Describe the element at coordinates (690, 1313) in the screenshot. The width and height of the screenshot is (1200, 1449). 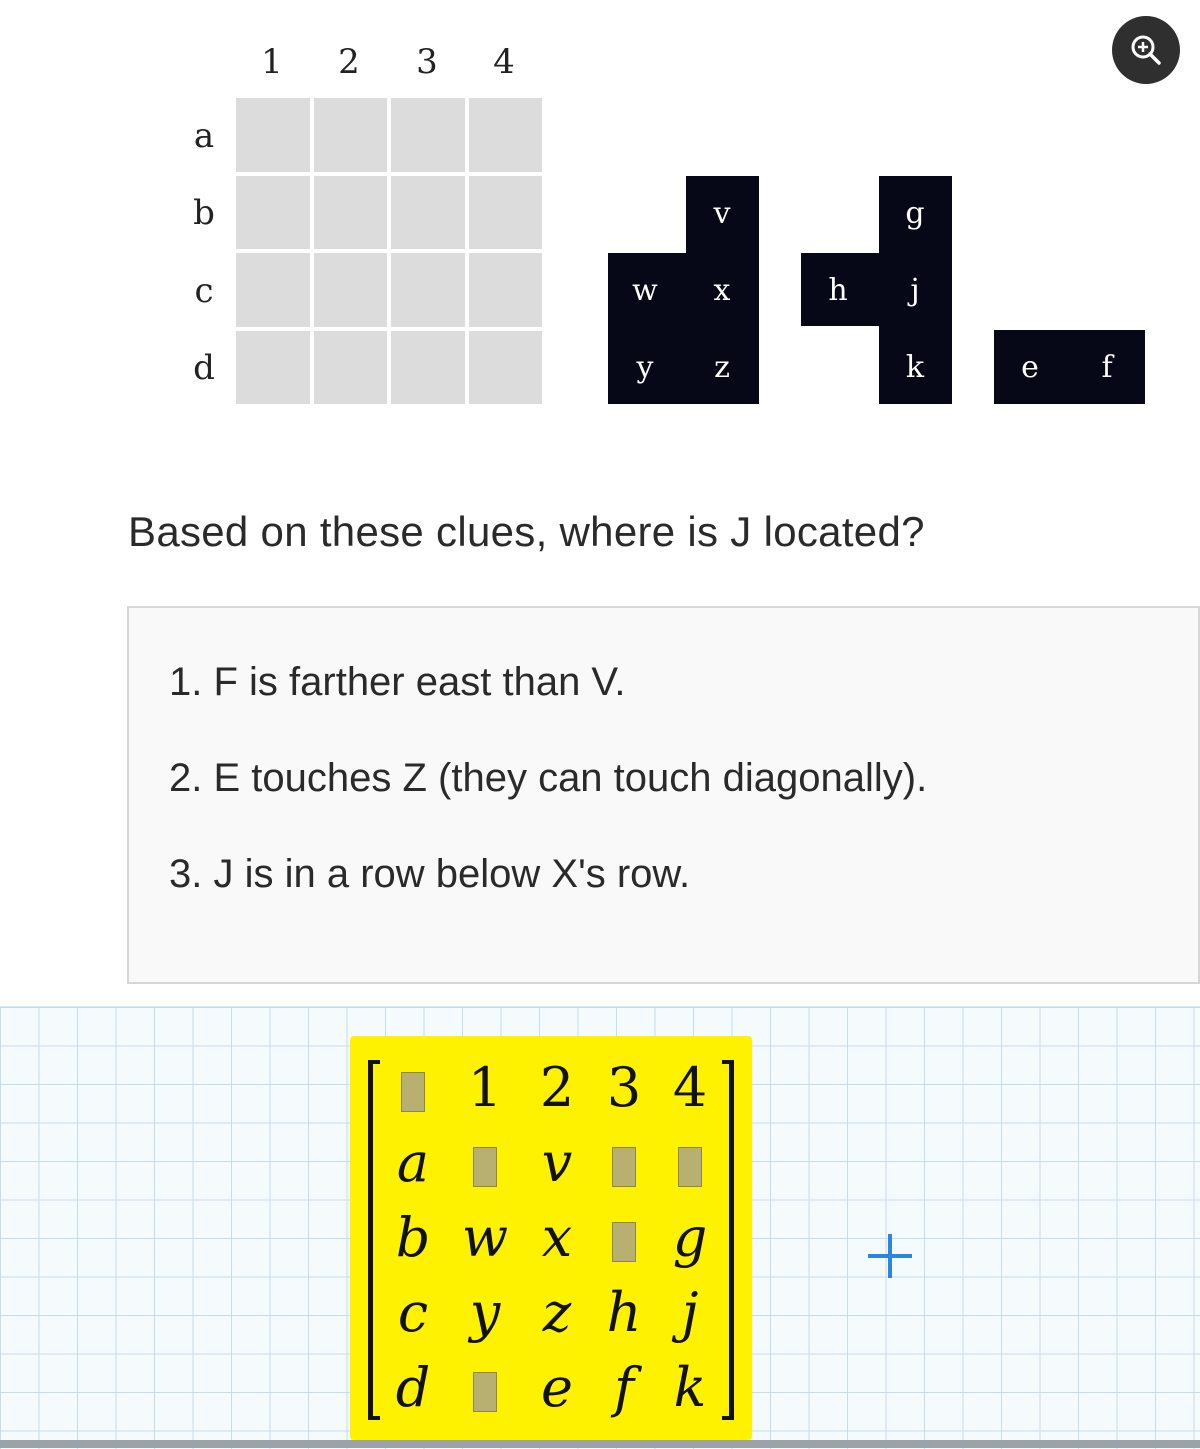
I see `matrix-cell: j` at that location.